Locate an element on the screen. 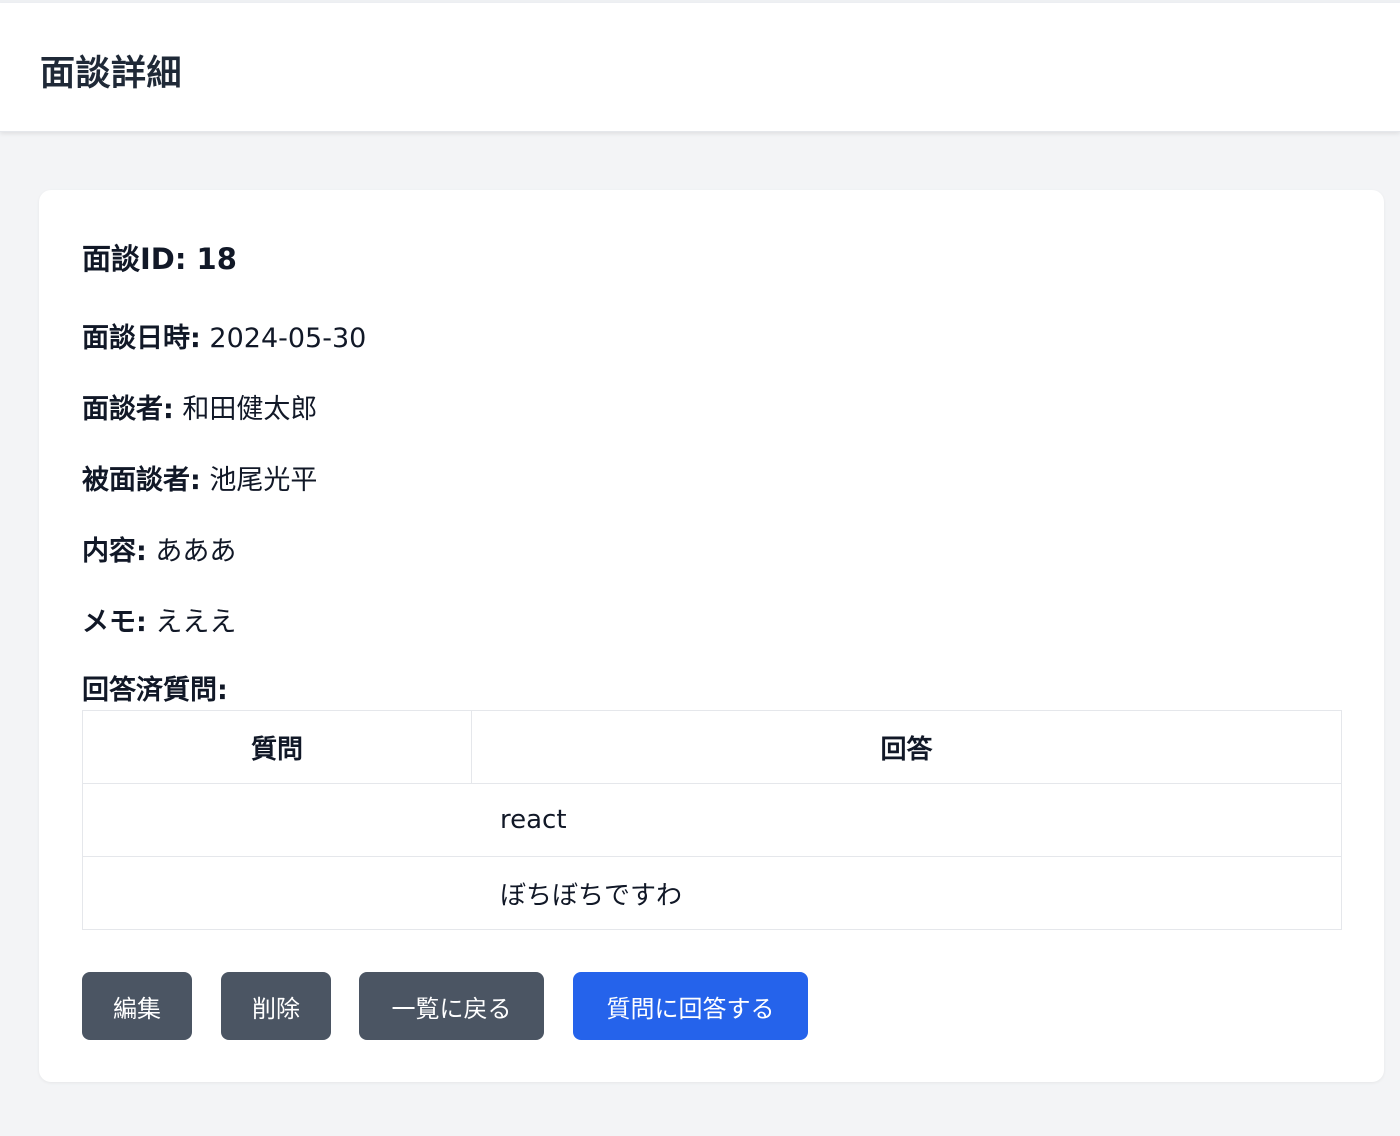 The width and height of the screenshot is (1400, 1136). interviewer-row: 面談者: 和田健太郎 is located at coordinates (200, 409).